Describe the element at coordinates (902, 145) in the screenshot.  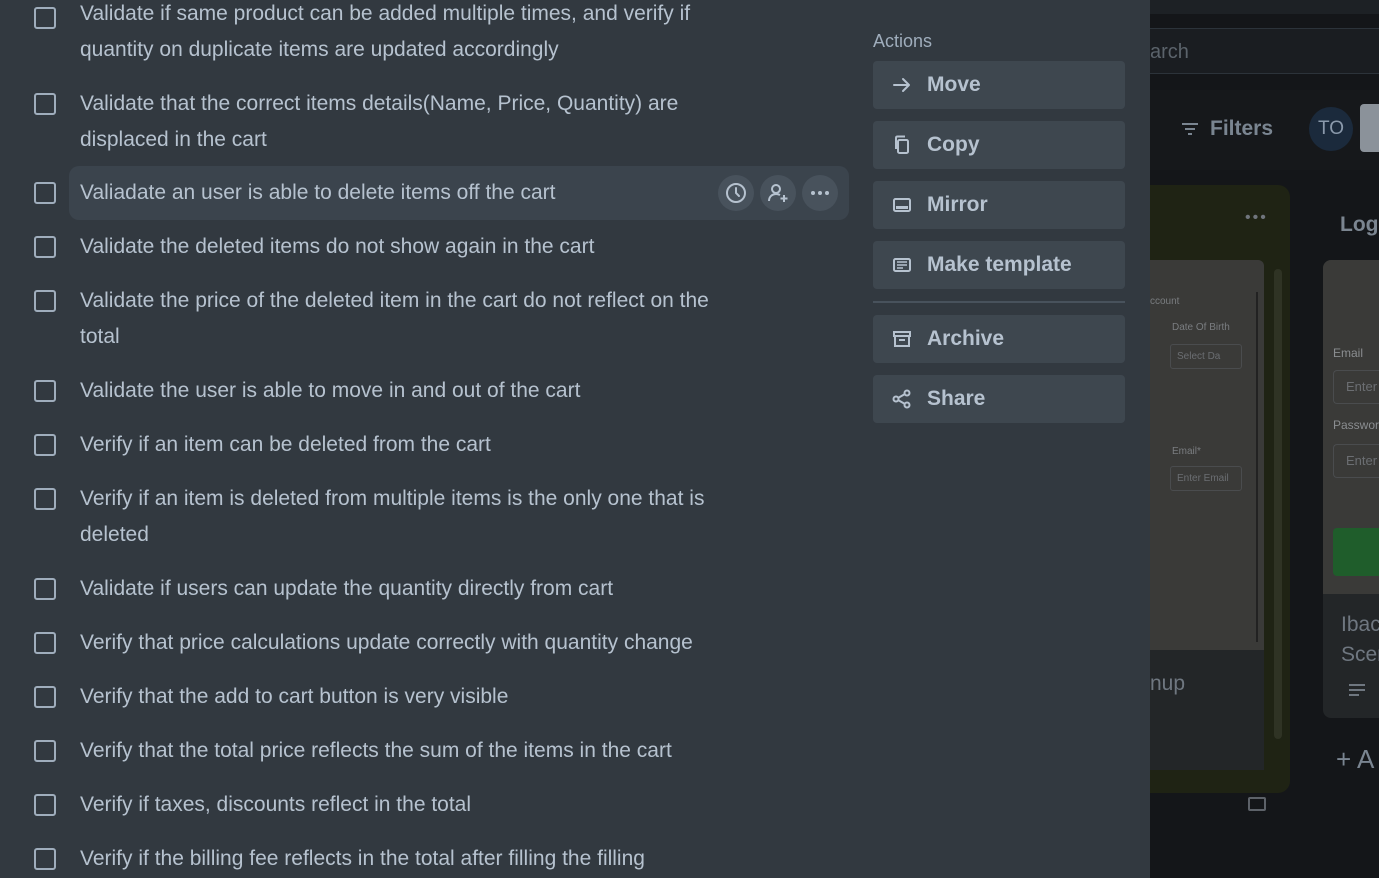
I see `copy-icon` at that location.